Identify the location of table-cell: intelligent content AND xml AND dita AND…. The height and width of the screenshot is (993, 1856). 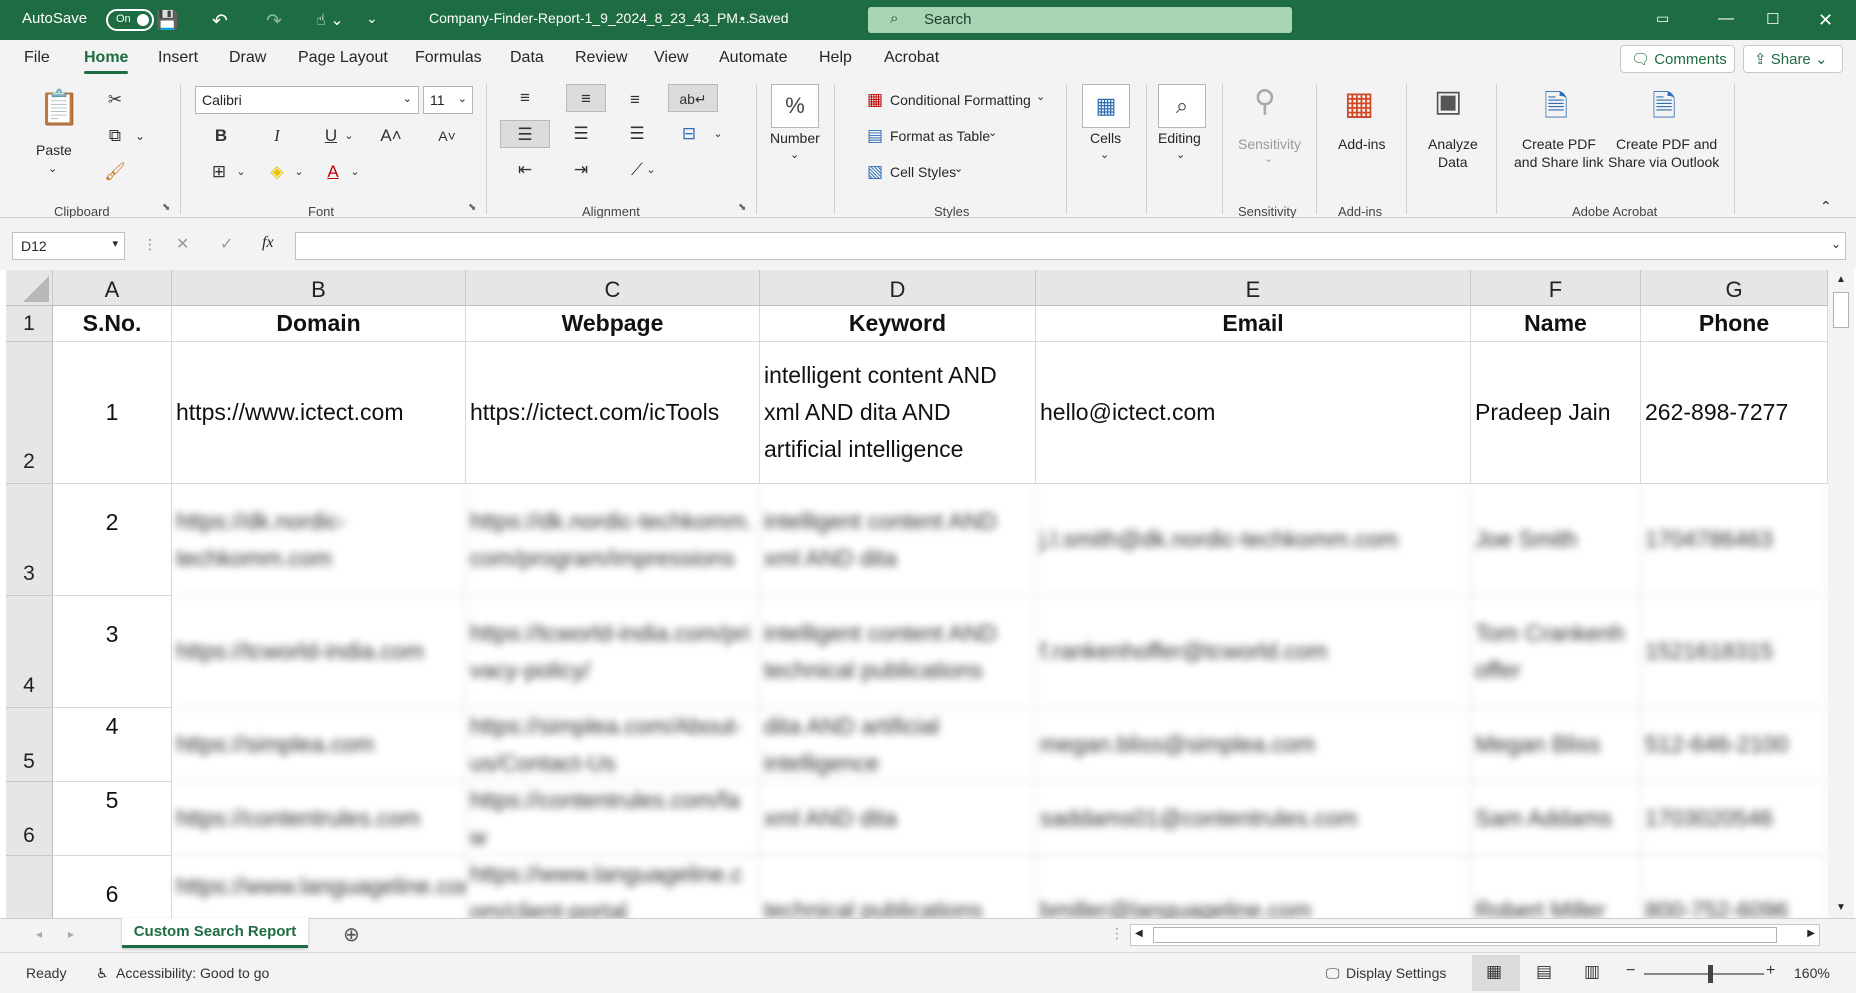
(898, 413).